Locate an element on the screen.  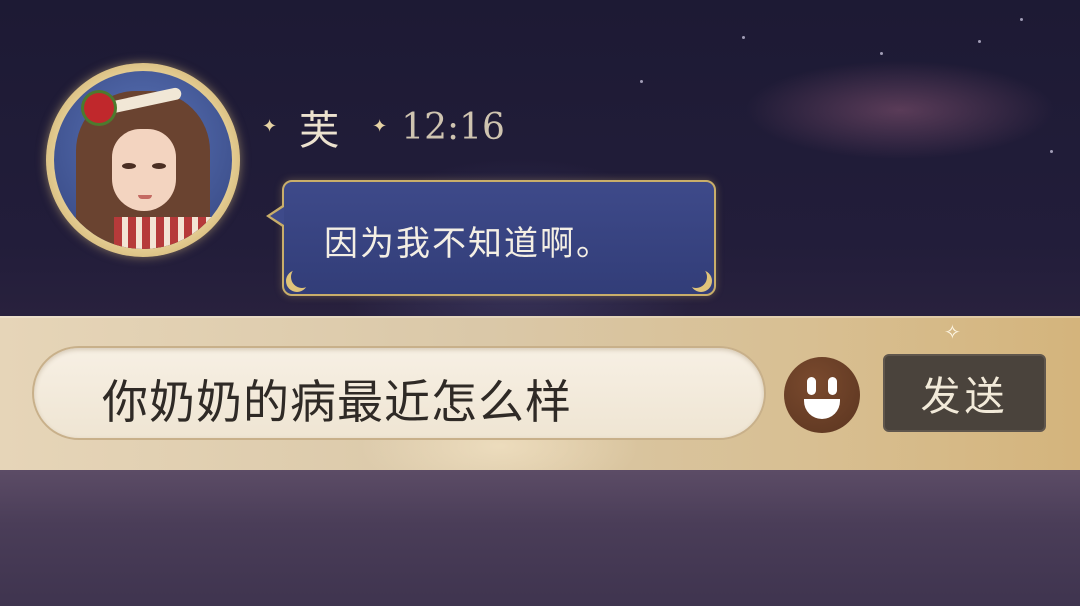
send-button-label: 发送 is located at coordinates (964, 397).